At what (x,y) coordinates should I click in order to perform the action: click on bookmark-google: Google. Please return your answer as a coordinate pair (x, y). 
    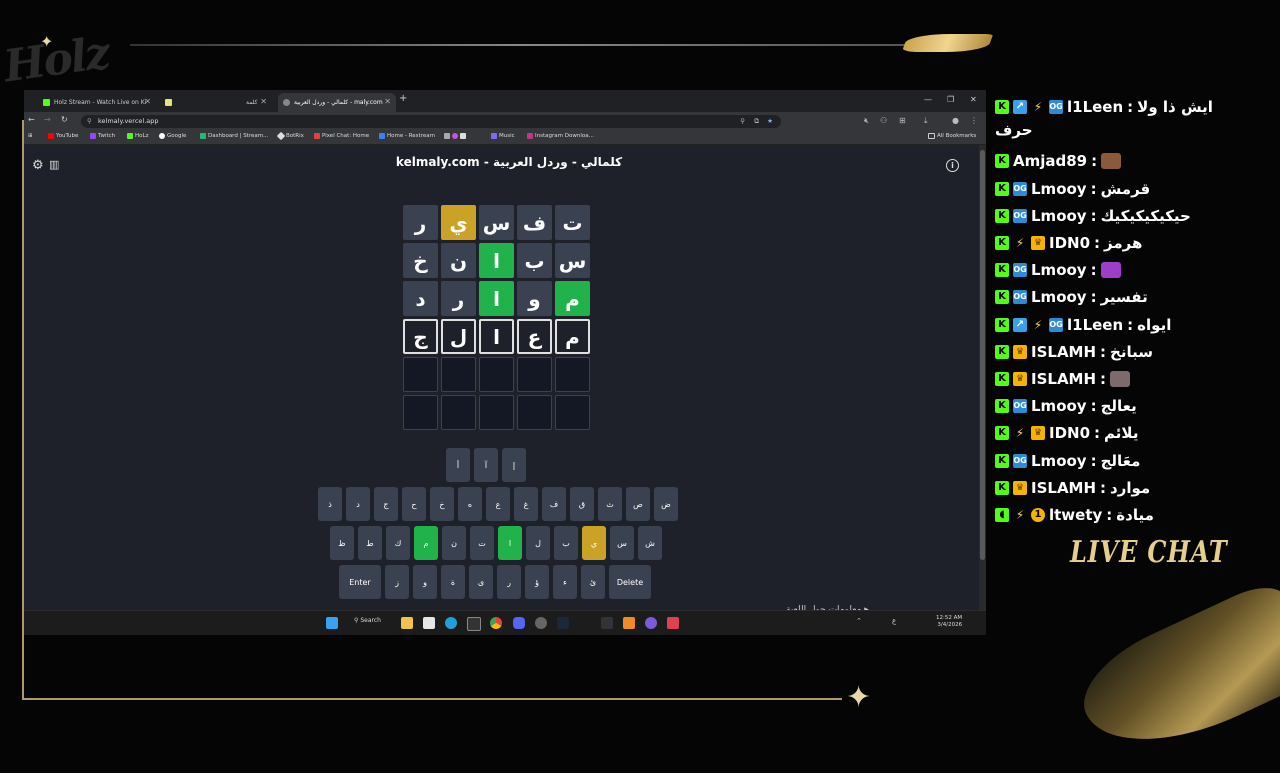
    Looking at the image, I should click on (172, 136).